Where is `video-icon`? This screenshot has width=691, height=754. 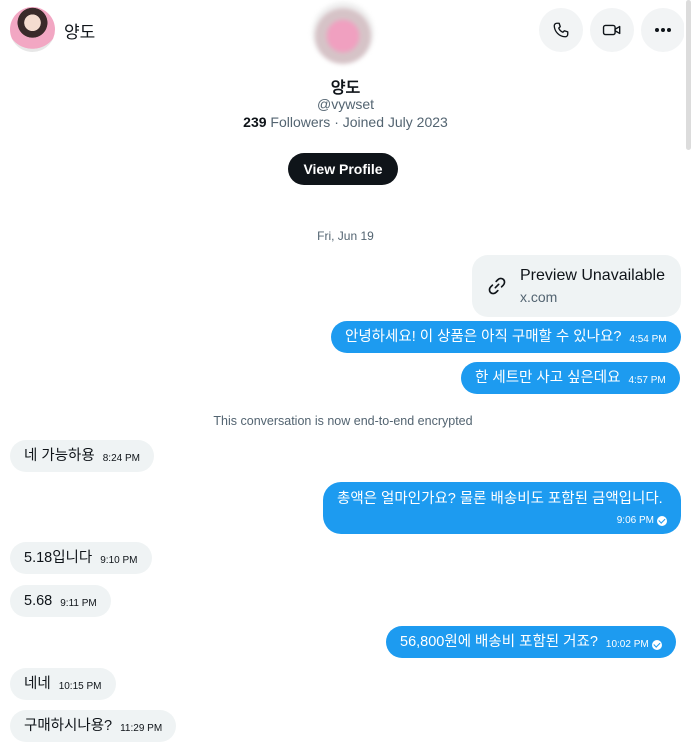
video-icon is located at coordinates (611, 30).